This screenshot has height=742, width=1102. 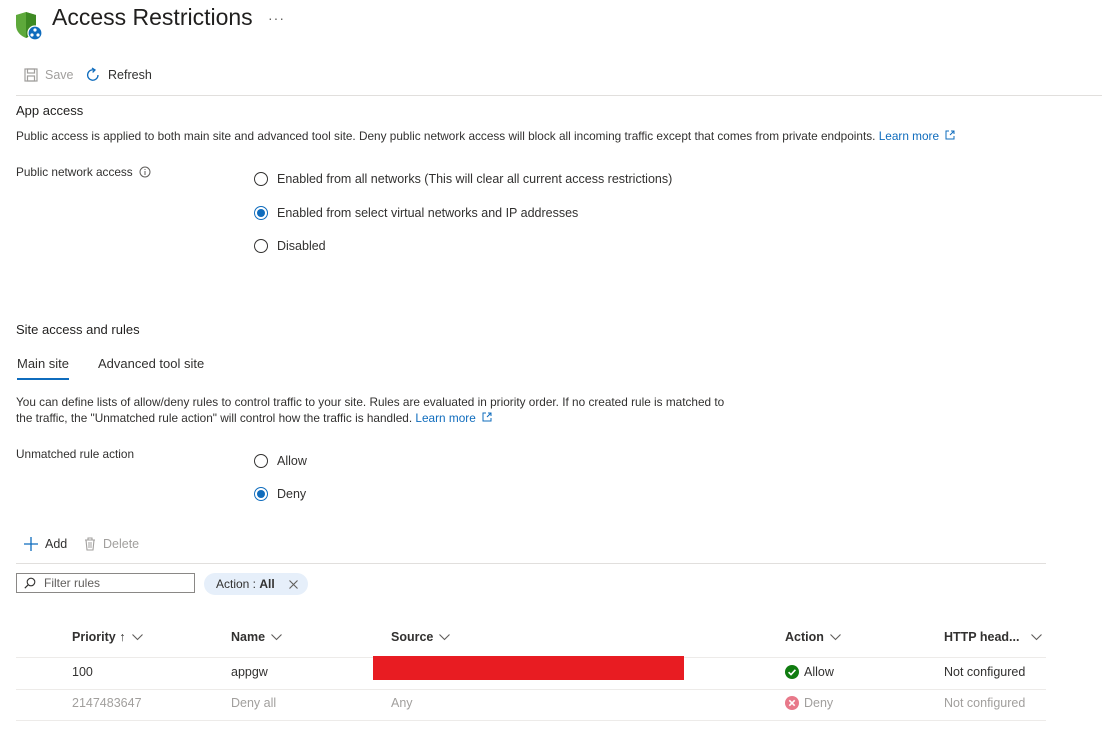 What do you see at coordinates (280, 461) in the screenshot?
I see `radio-unmatched-allow: Allow` at bounding box center [280, 461].